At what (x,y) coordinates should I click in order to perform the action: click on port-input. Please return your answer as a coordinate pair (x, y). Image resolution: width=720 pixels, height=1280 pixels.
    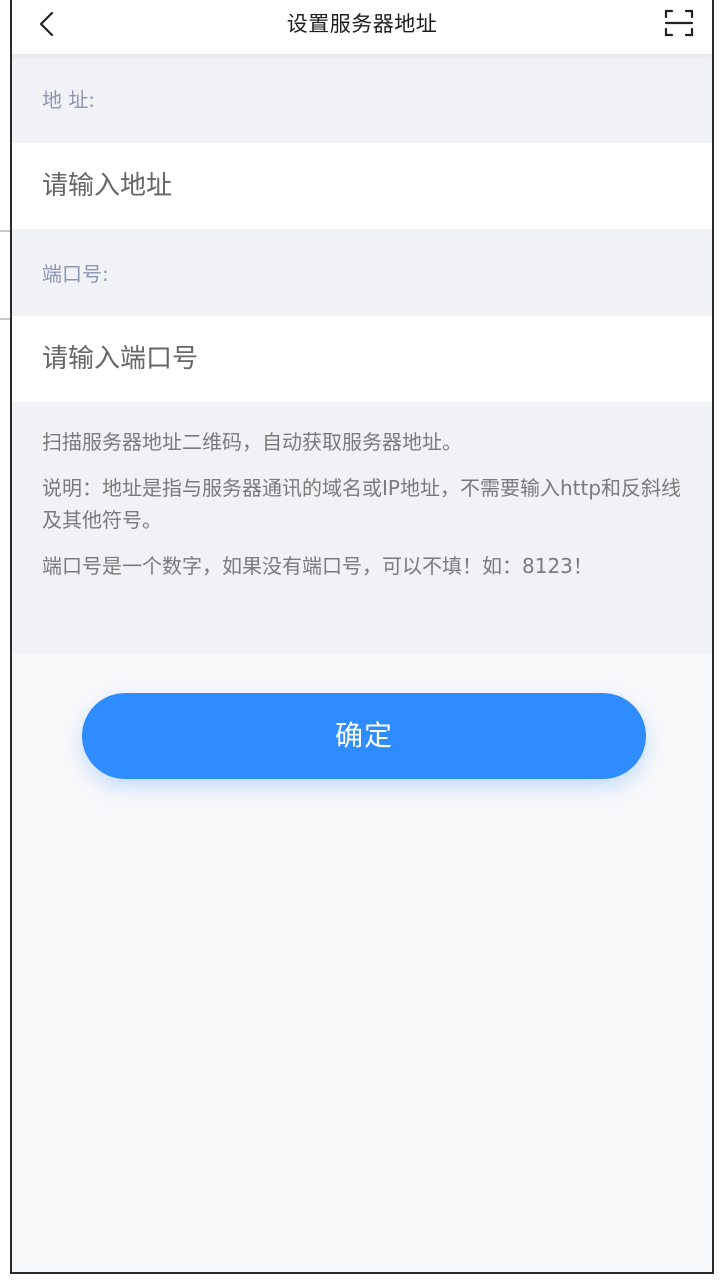
    Looking at the image, I should click on (362, 359).